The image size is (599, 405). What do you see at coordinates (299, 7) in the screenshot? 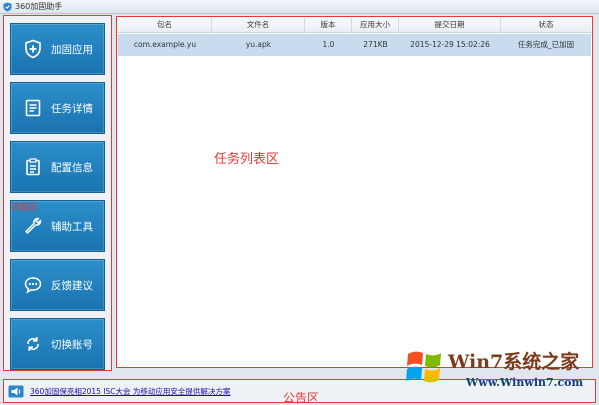
I see `title-bar: 360加固助手` at bounding box center [299, 7].